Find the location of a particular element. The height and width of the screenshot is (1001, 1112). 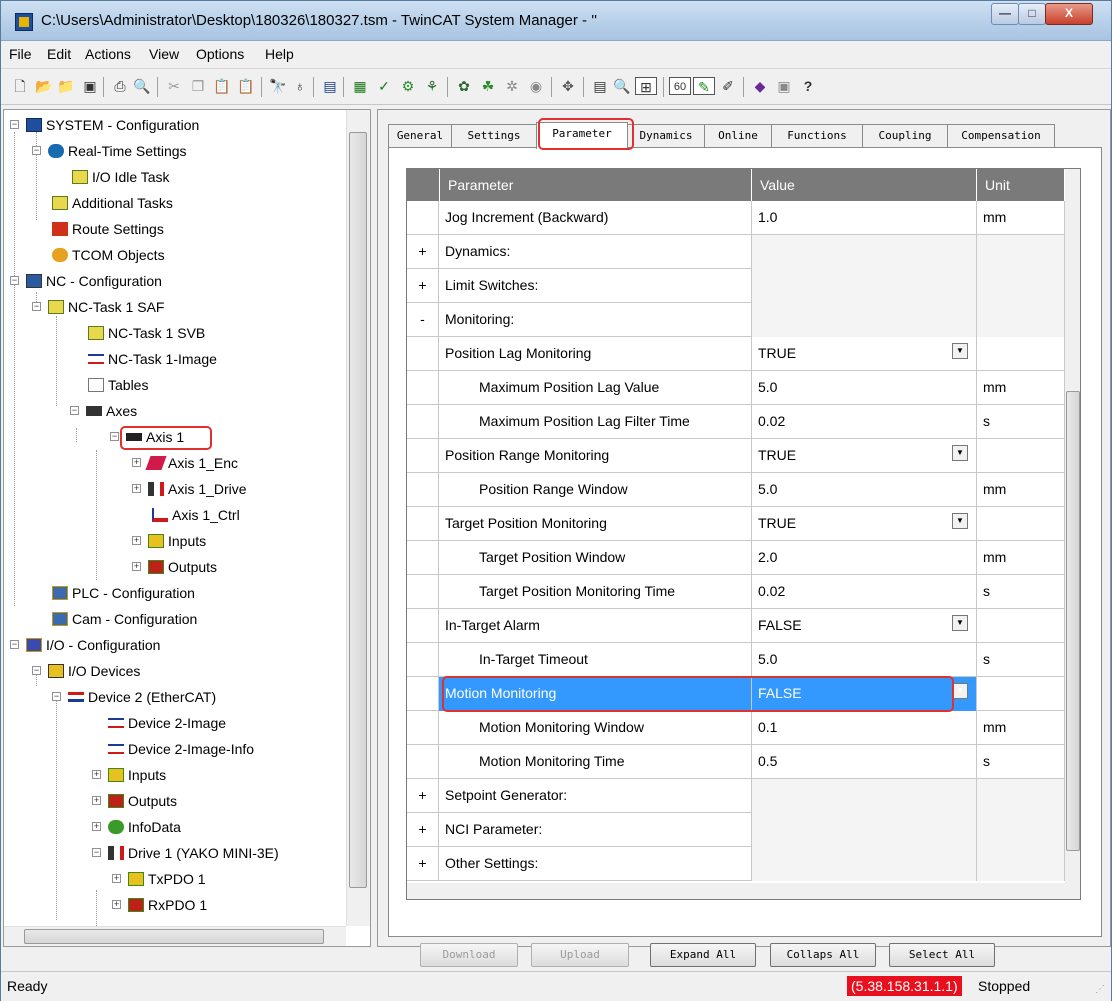

config-mode-icon: ✿ is located at coordinates (464, 86).